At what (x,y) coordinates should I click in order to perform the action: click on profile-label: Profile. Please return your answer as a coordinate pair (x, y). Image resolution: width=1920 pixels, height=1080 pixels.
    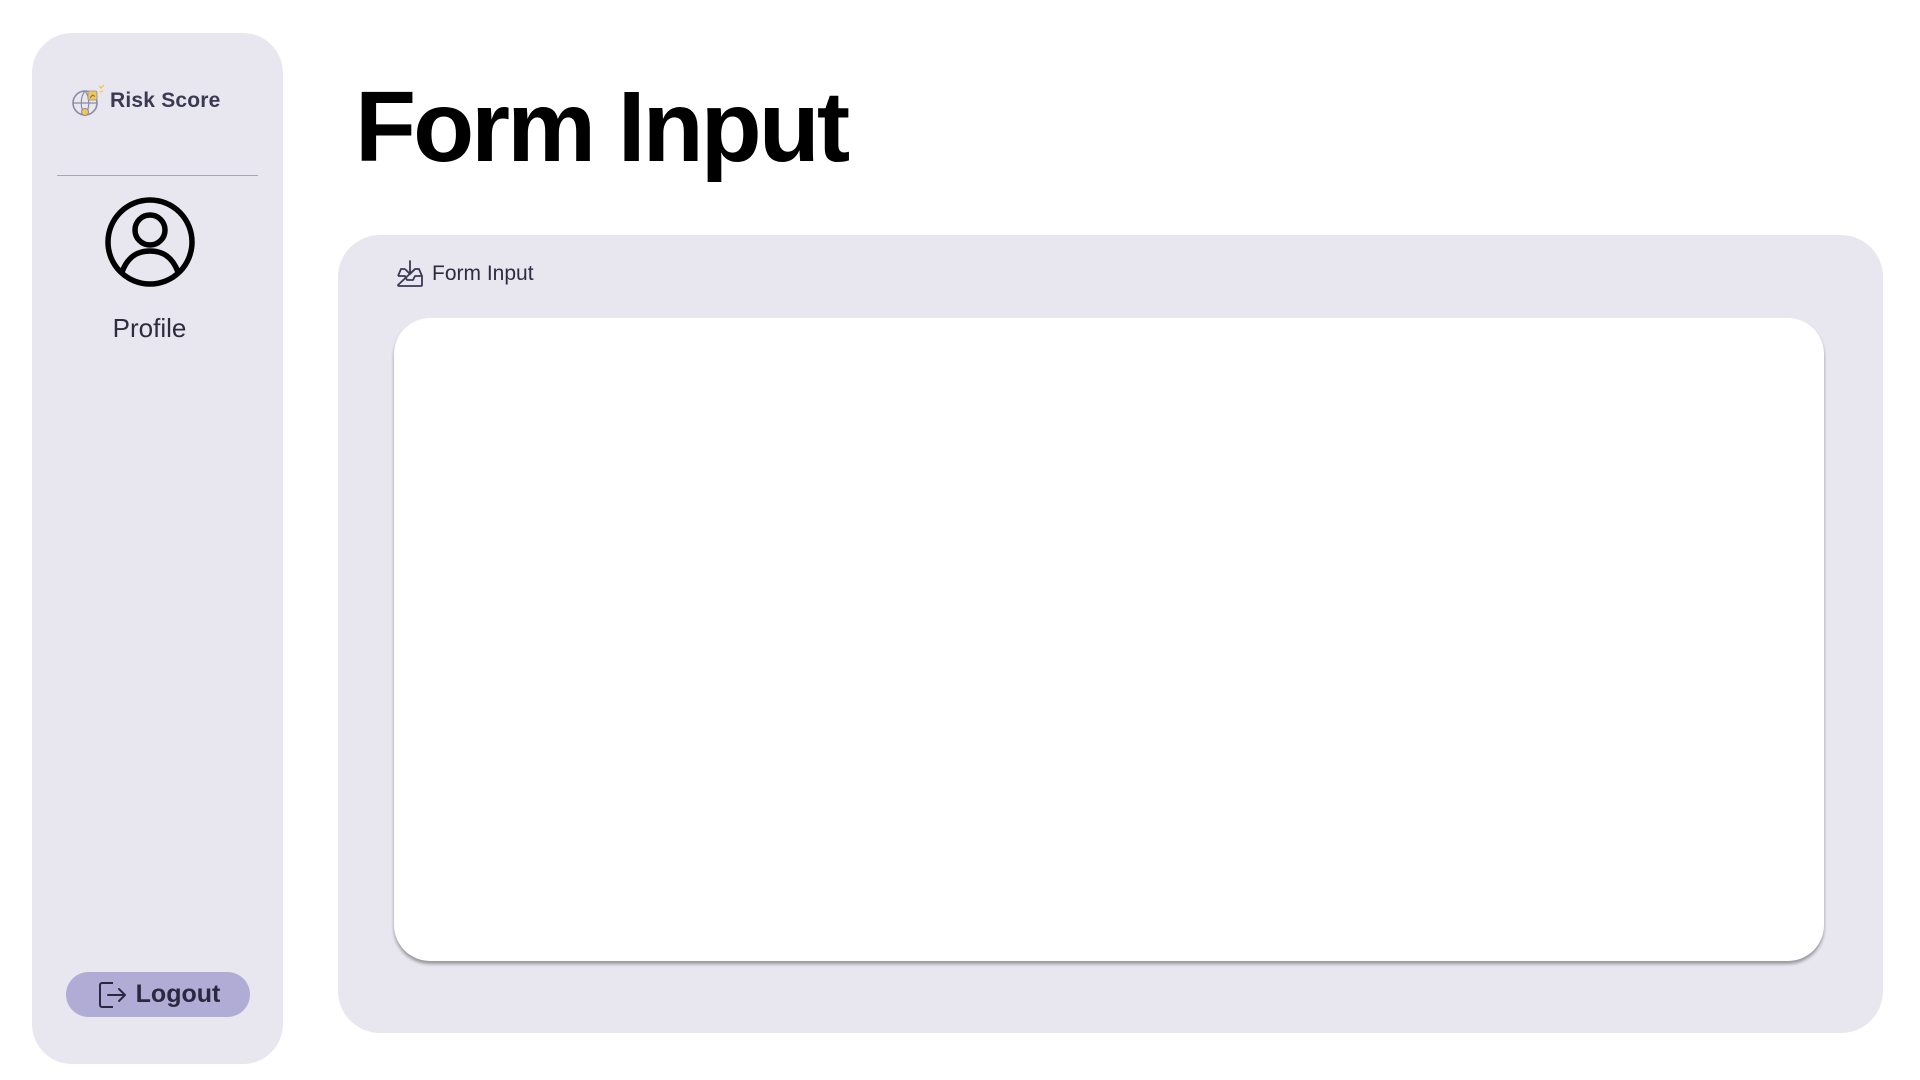
    Looking at the image, I should click on (149, 328).